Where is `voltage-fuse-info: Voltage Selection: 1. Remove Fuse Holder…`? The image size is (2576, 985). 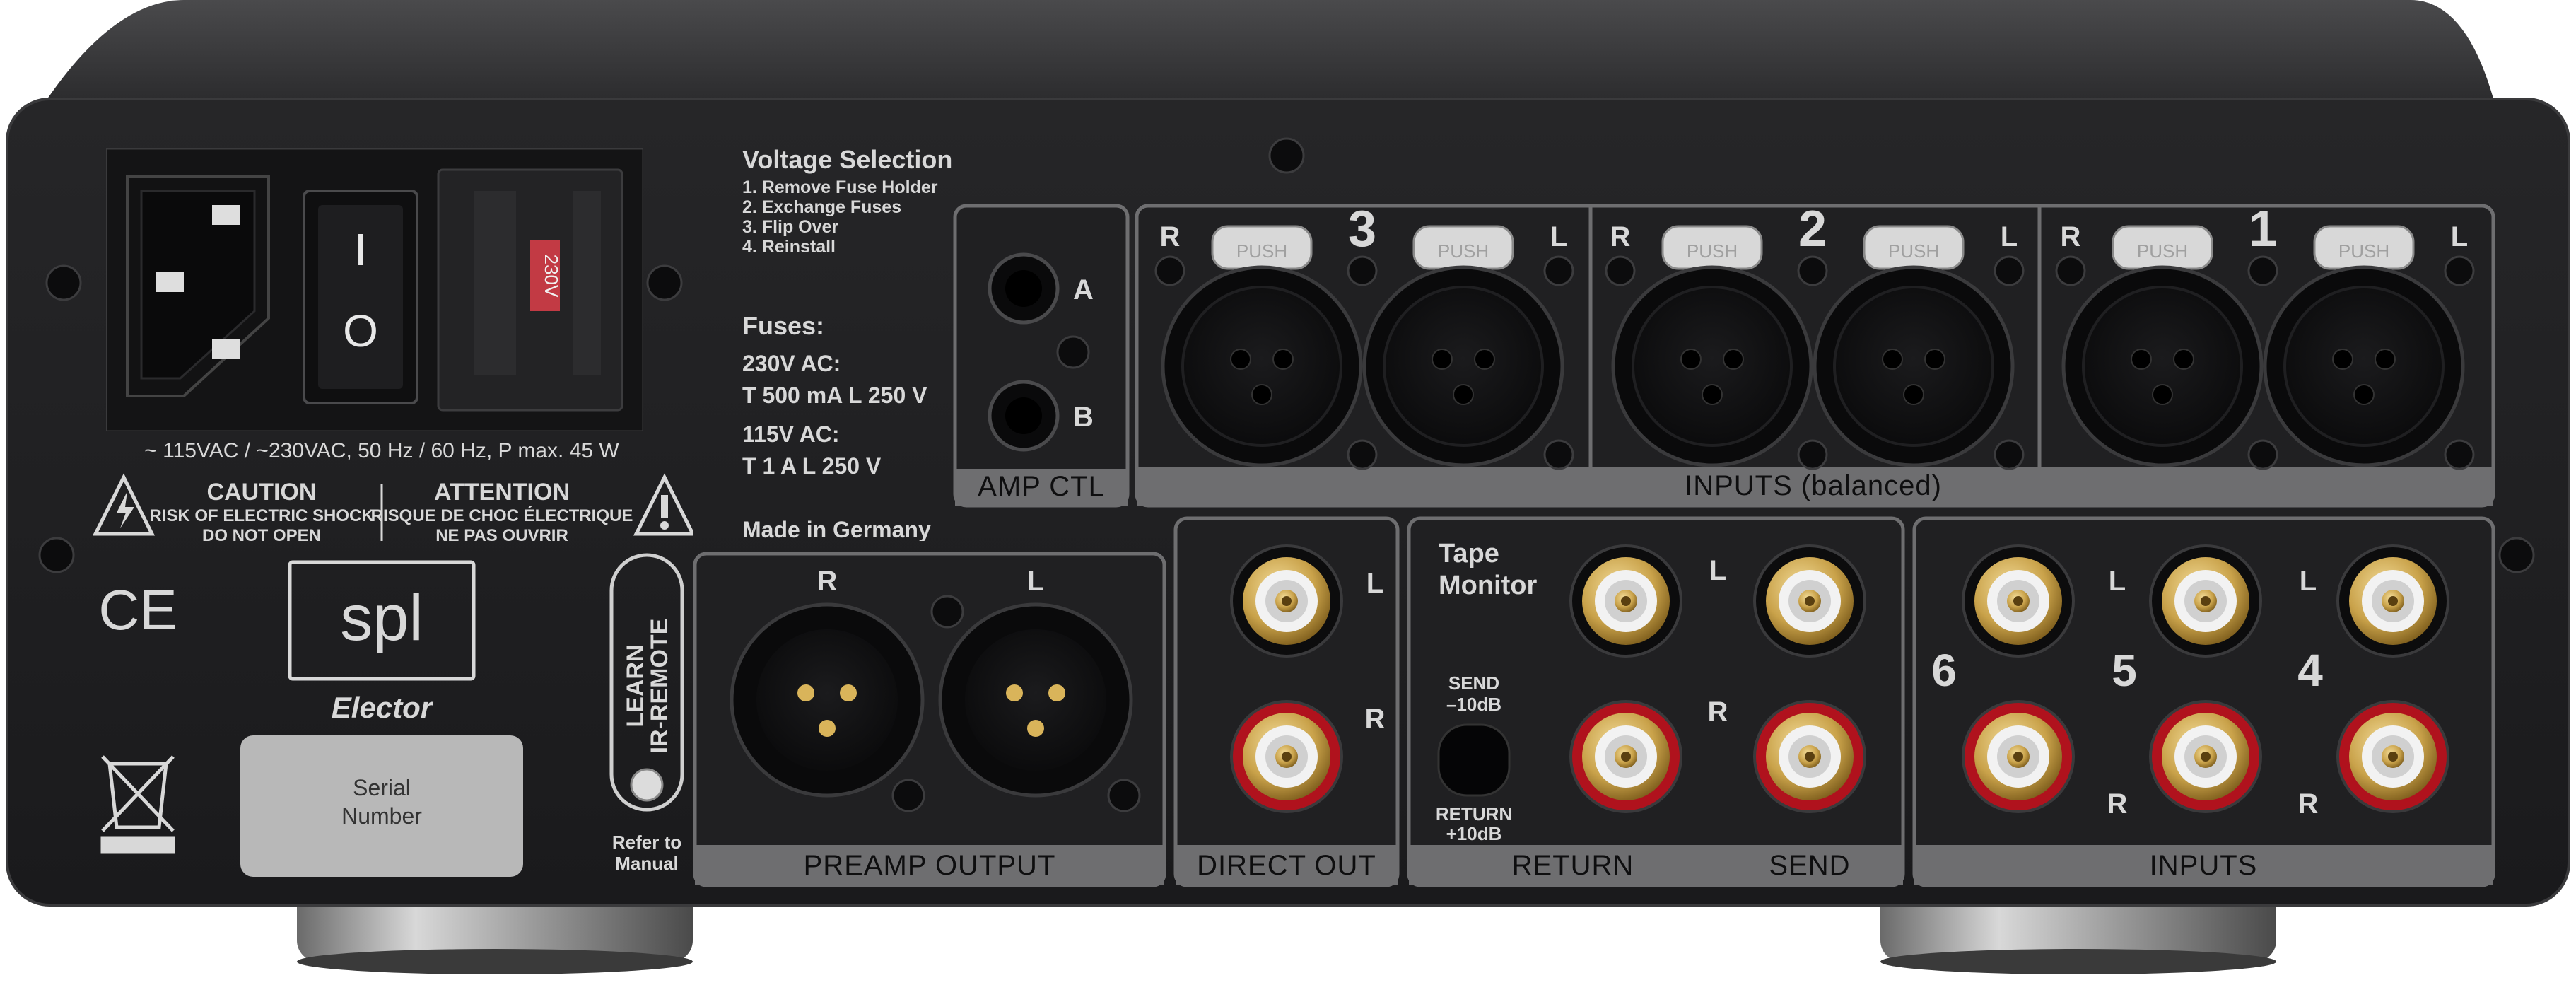
voltage-fuse-info: Voltage Selection: 1. Remove Fuse Holder… is located at coordinates (848, 343).